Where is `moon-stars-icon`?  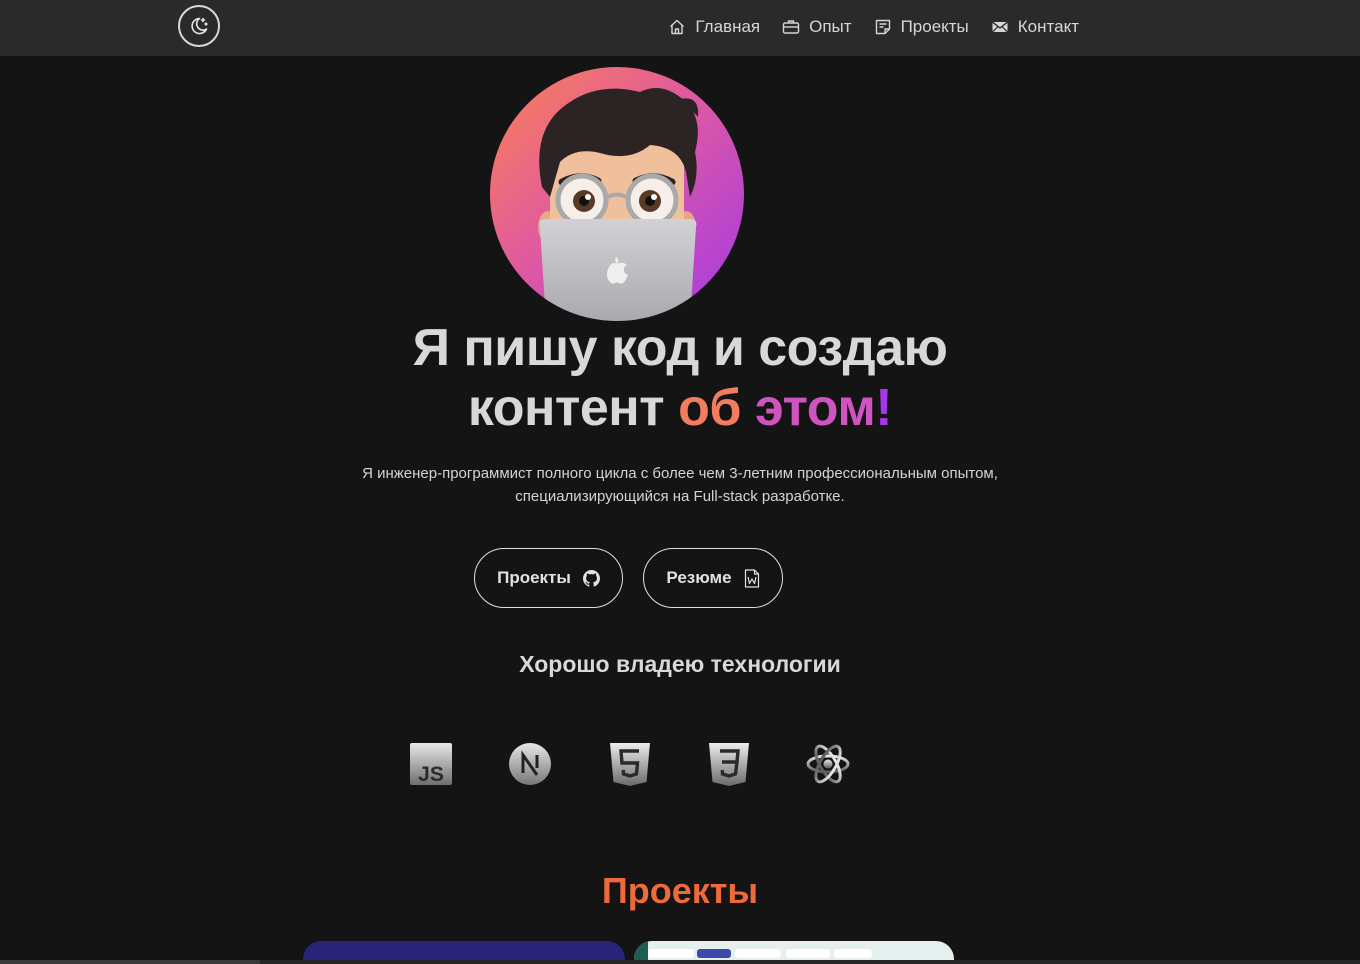
moon-stars-icon is located at coordinates (199, 26).